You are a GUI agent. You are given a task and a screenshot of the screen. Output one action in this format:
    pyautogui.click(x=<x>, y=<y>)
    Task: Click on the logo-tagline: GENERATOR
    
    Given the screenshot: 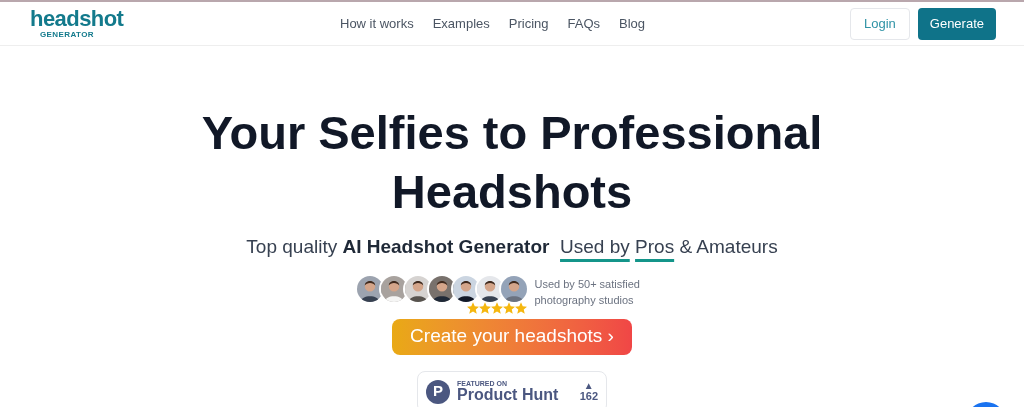 What is the action you would take?
    pyautogui.click(x=67, y=34)
    